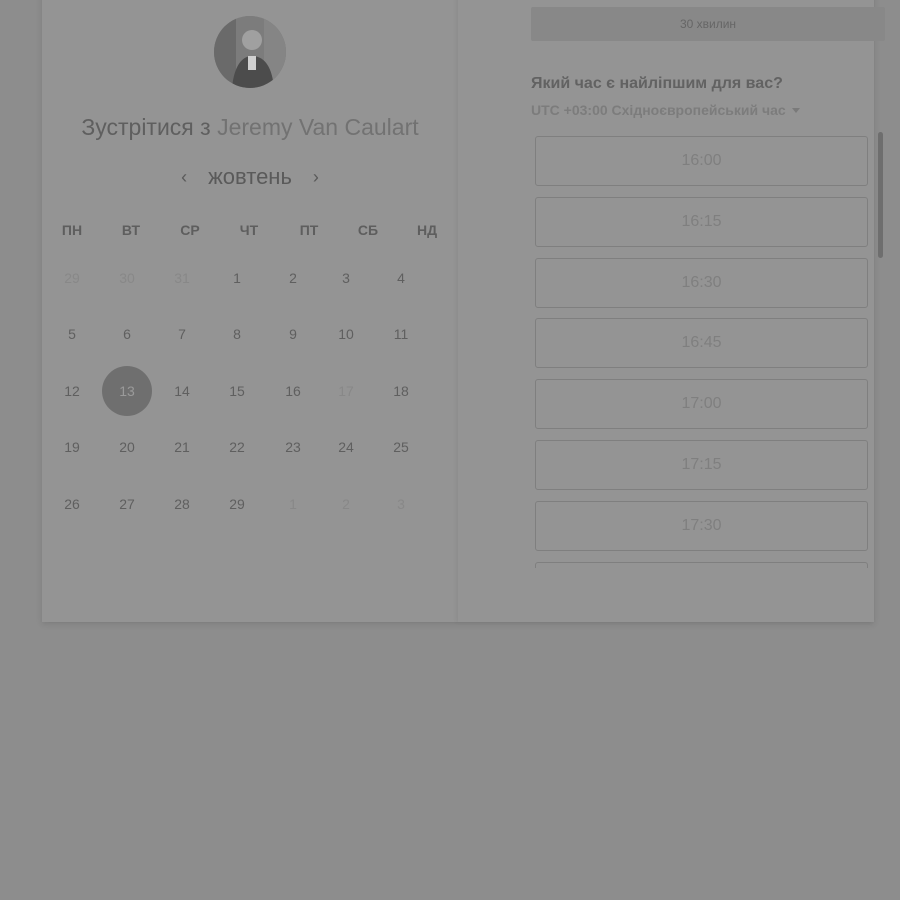  Describe the element at coordinates (182, 504) in the screenshot. I see `calendar-day: 28` at that location.